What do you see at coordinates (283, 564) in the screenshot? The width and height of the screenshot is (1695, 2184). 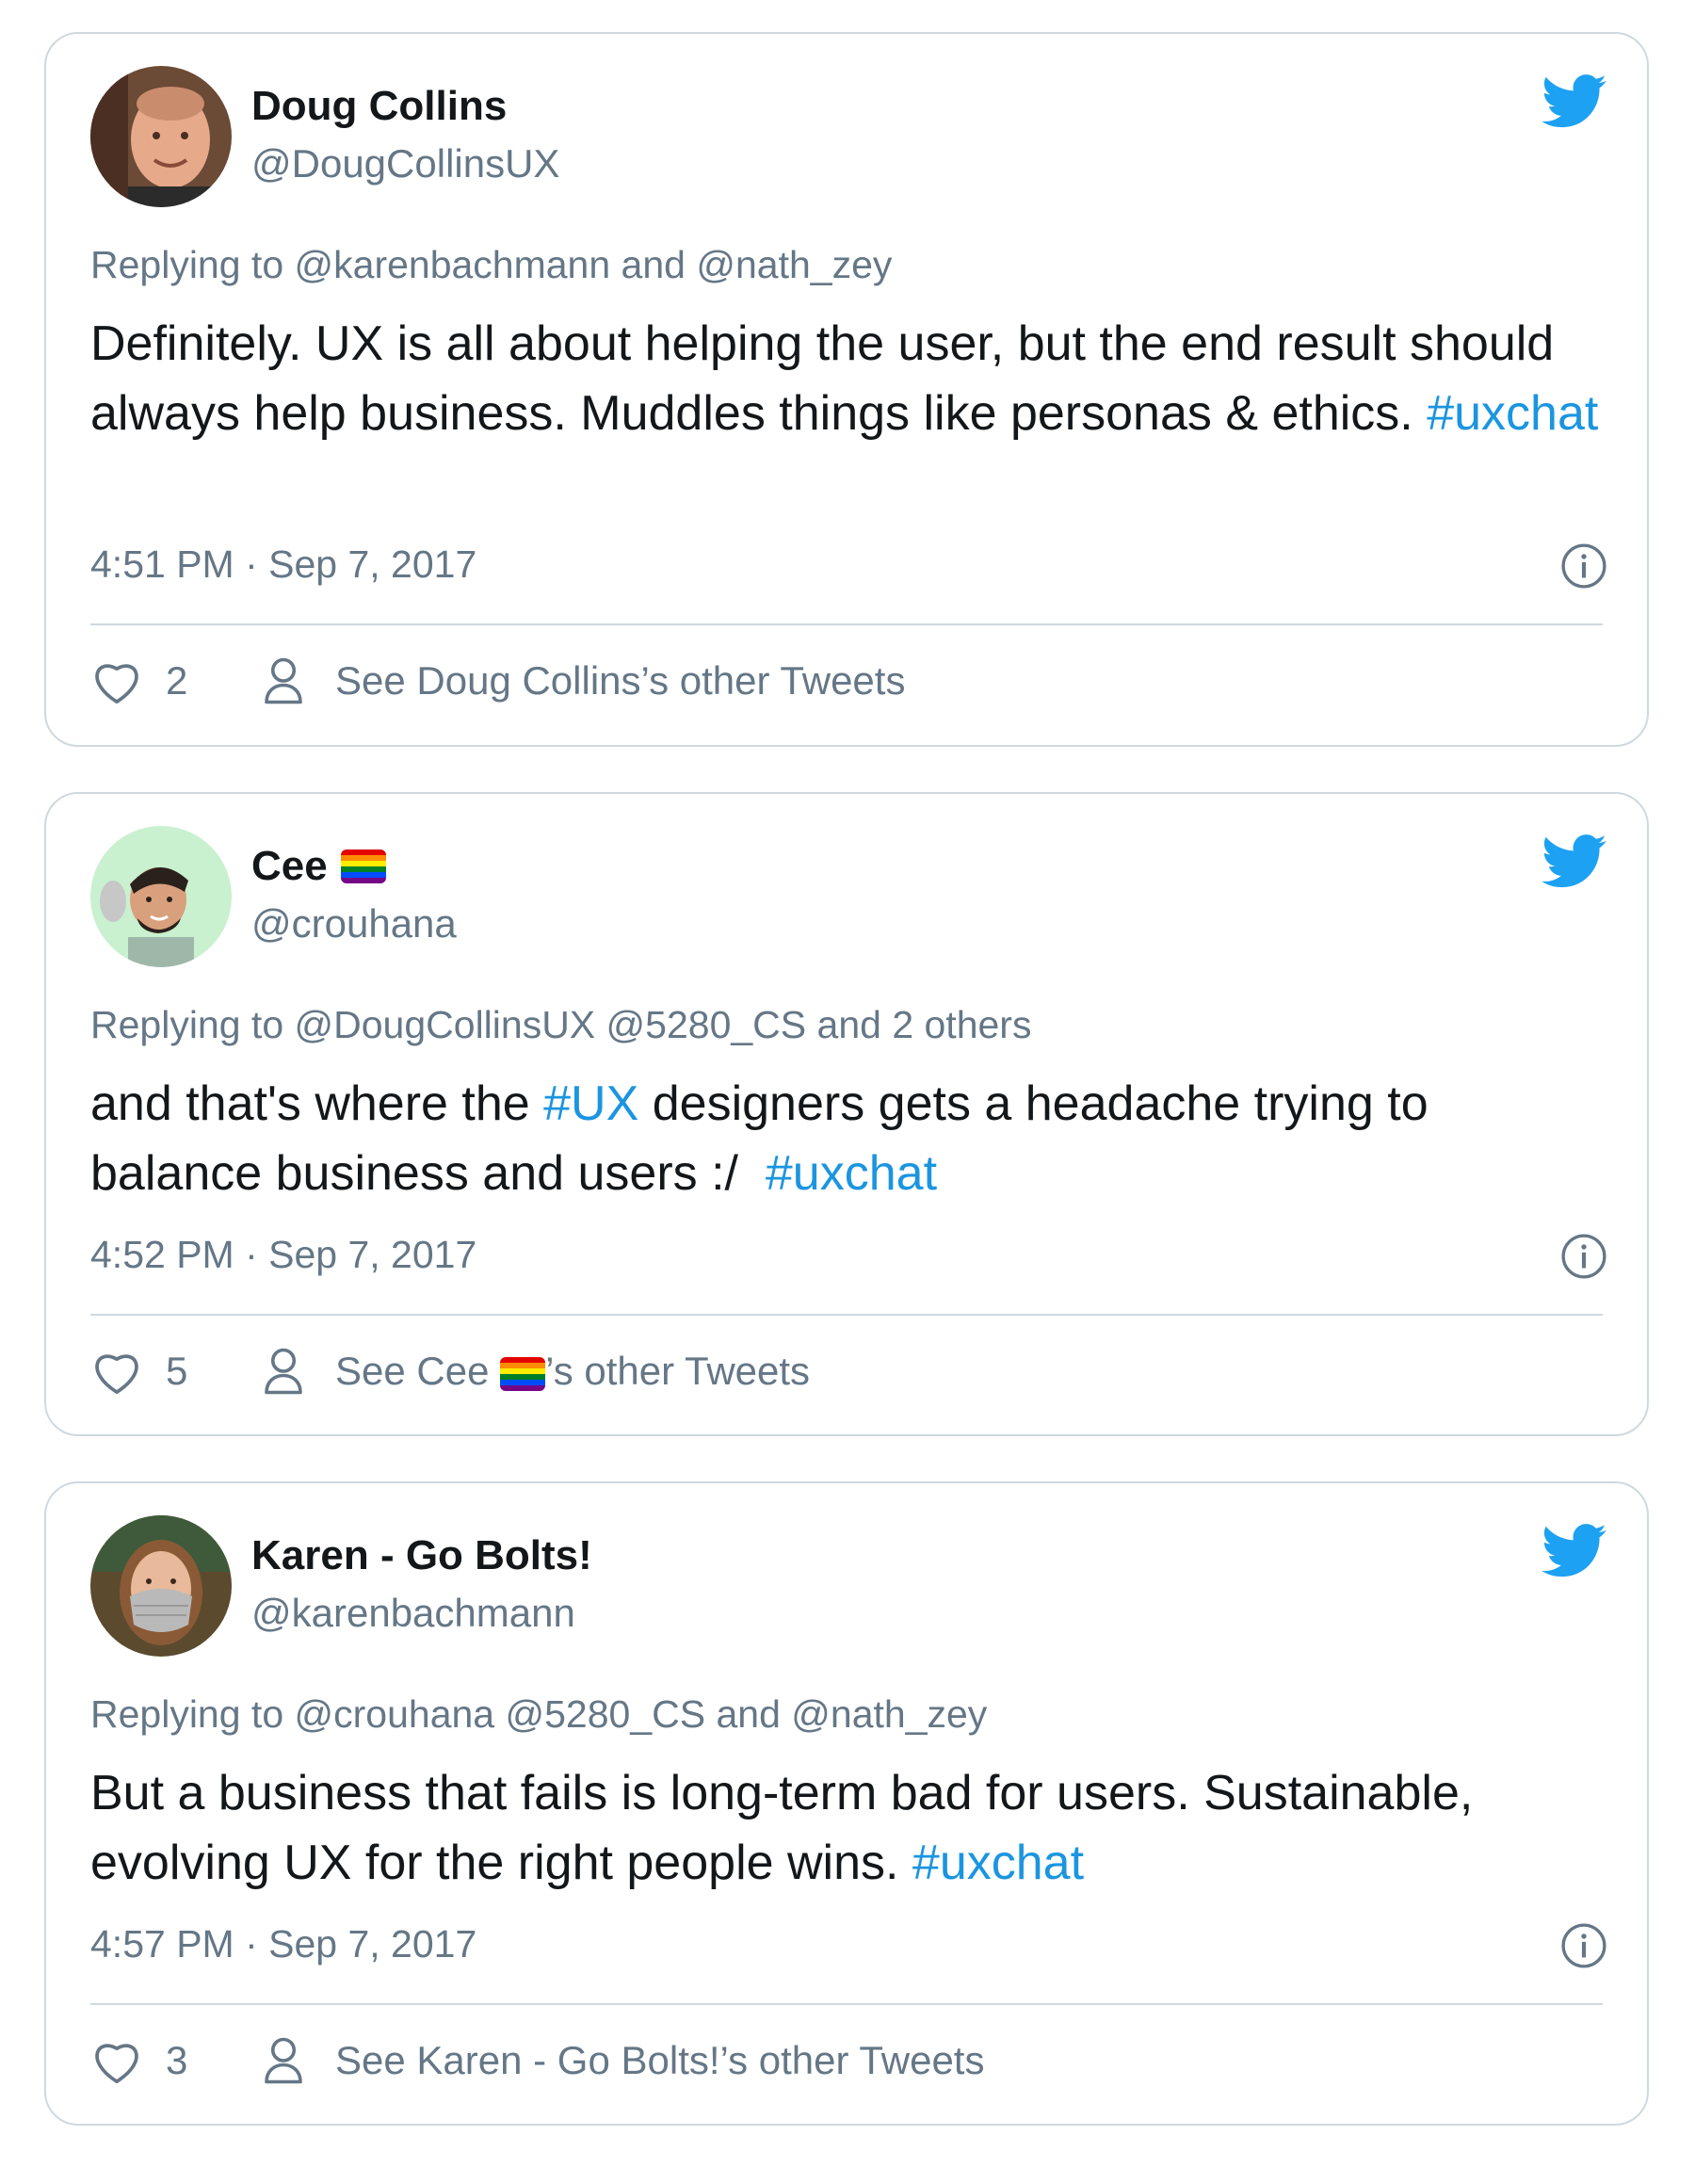 I see `timestamp: 4:51 PM · Sep 7, 2017` at bounding box center [283, 564].